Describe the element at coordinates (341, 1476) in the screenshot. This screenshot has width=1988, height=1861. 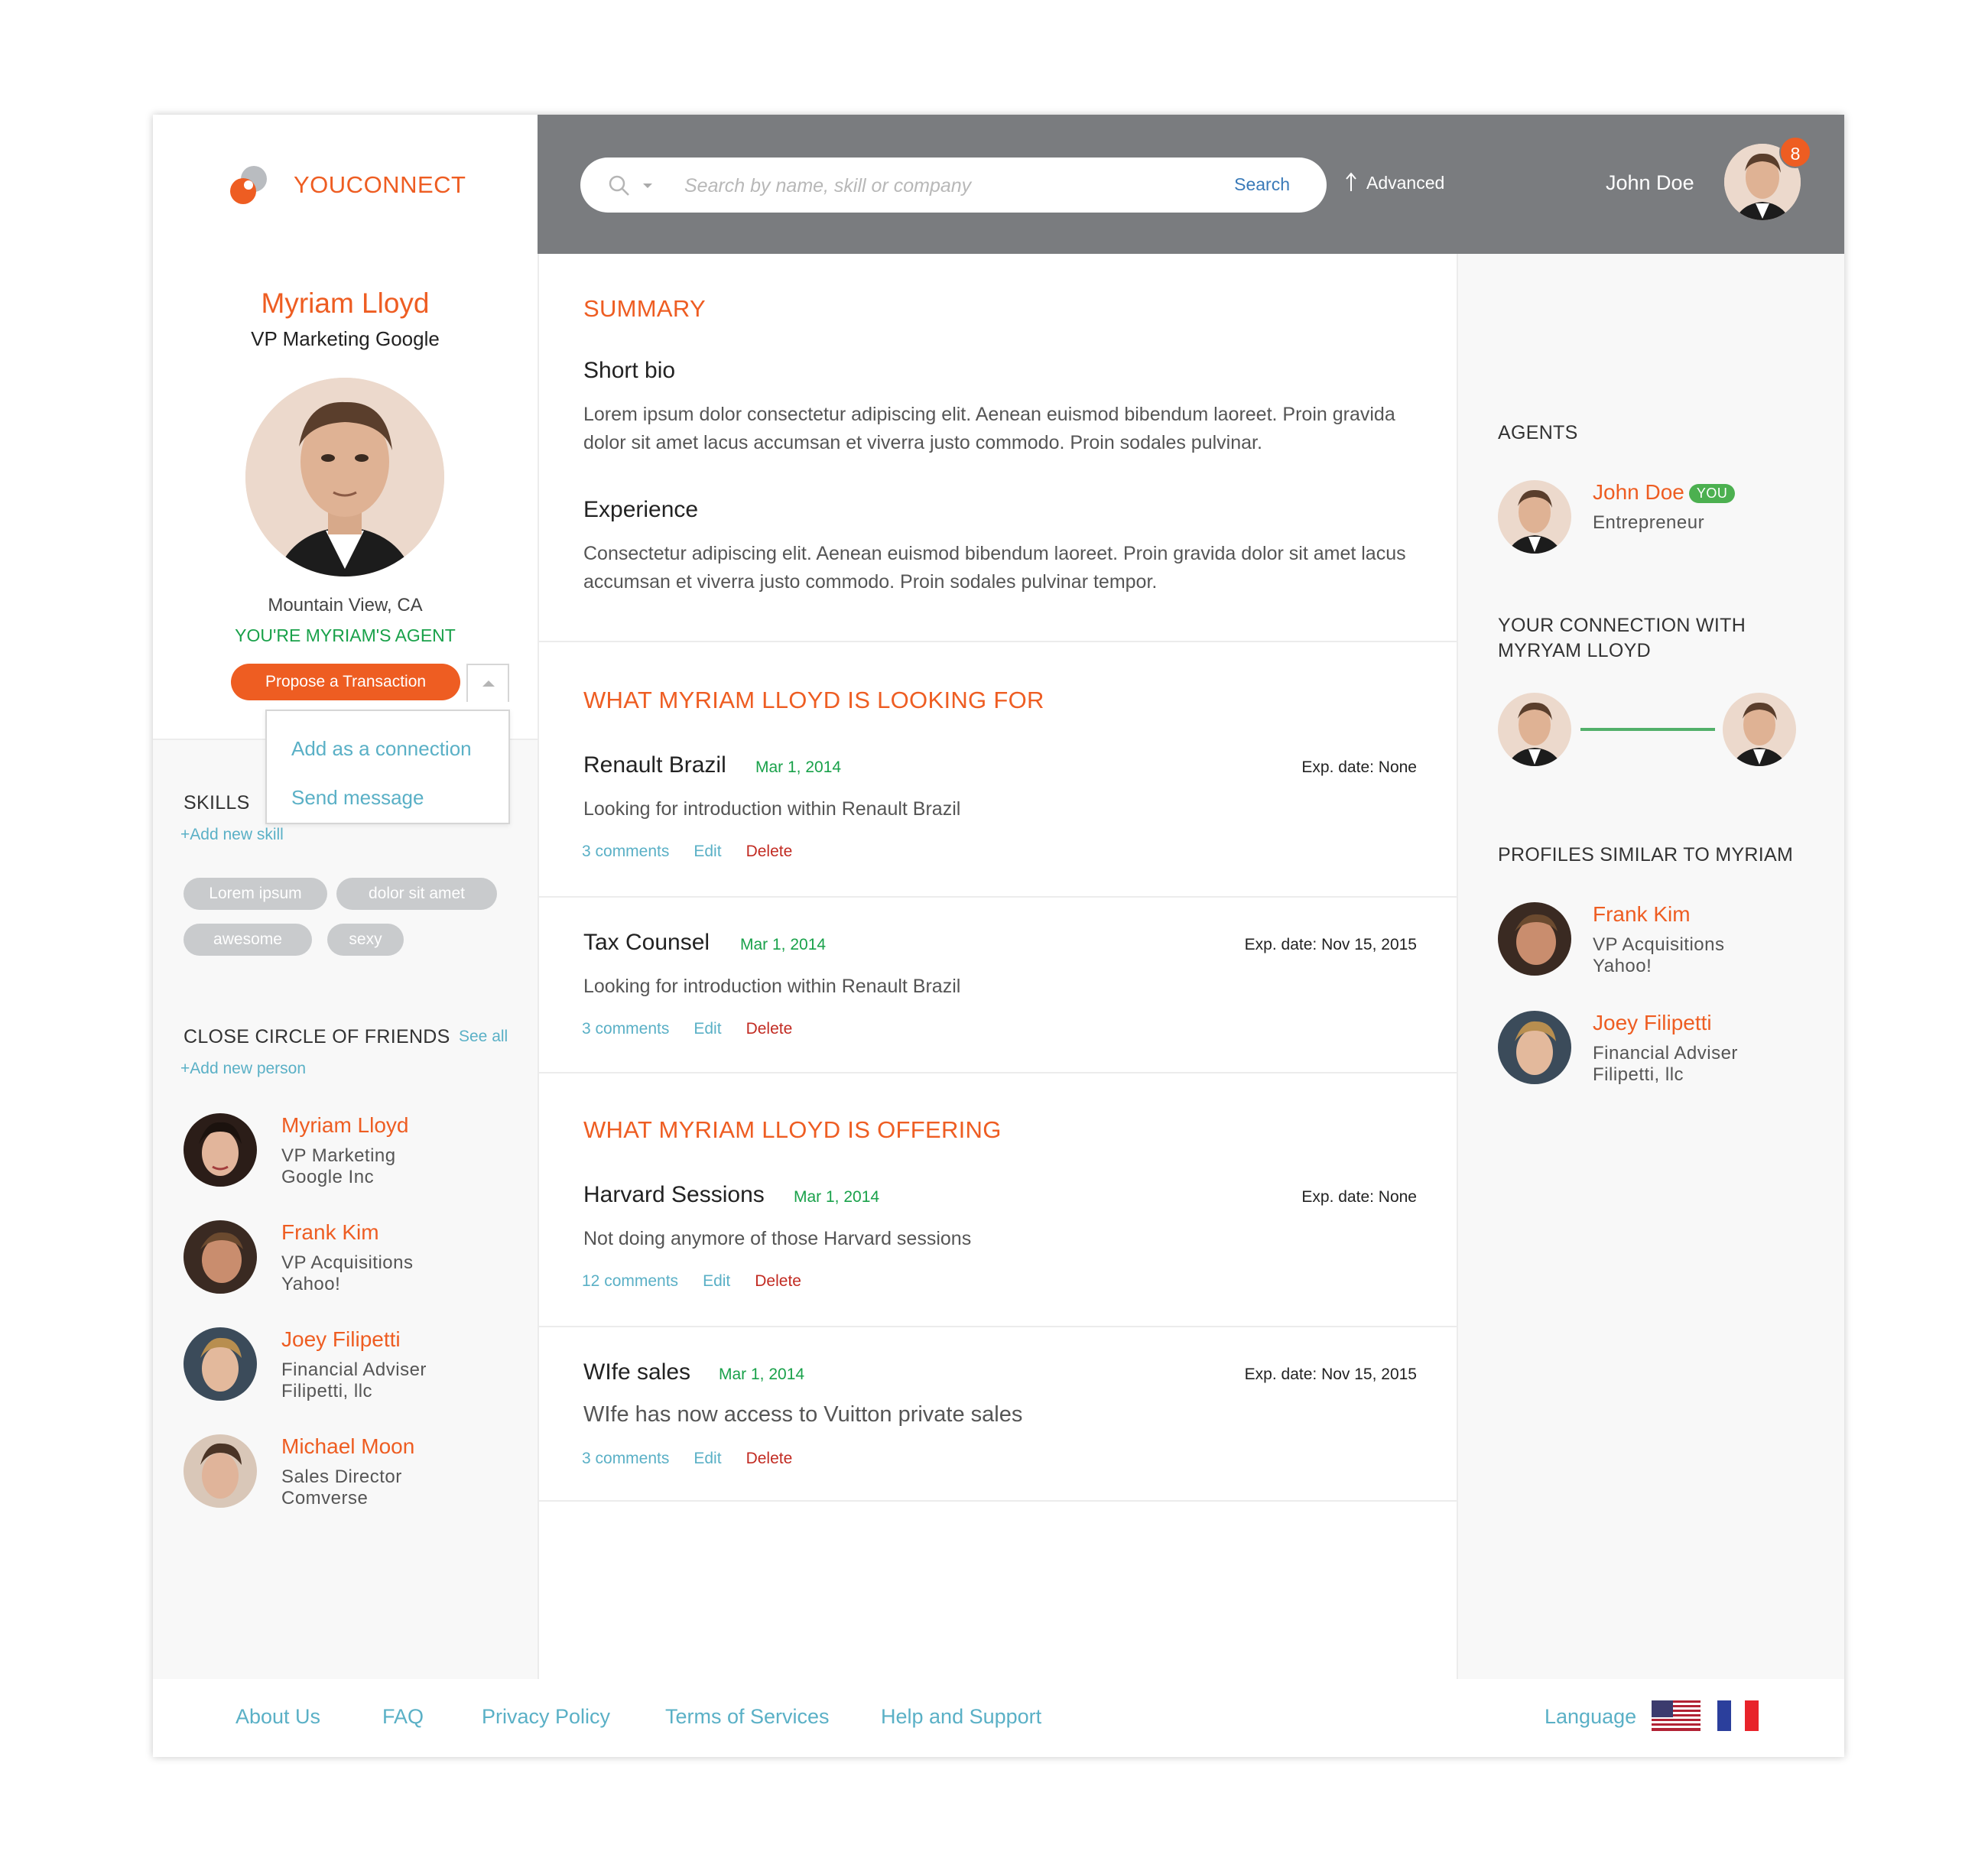
I see `friend-role: Sales Director` at that location.